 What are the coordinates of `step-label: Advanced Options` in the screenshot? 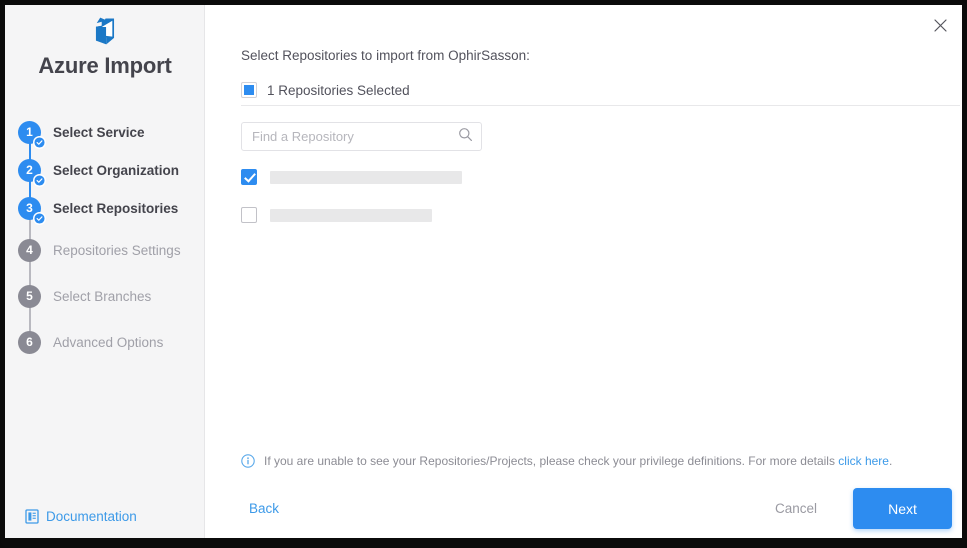 It's located at (108, 342).